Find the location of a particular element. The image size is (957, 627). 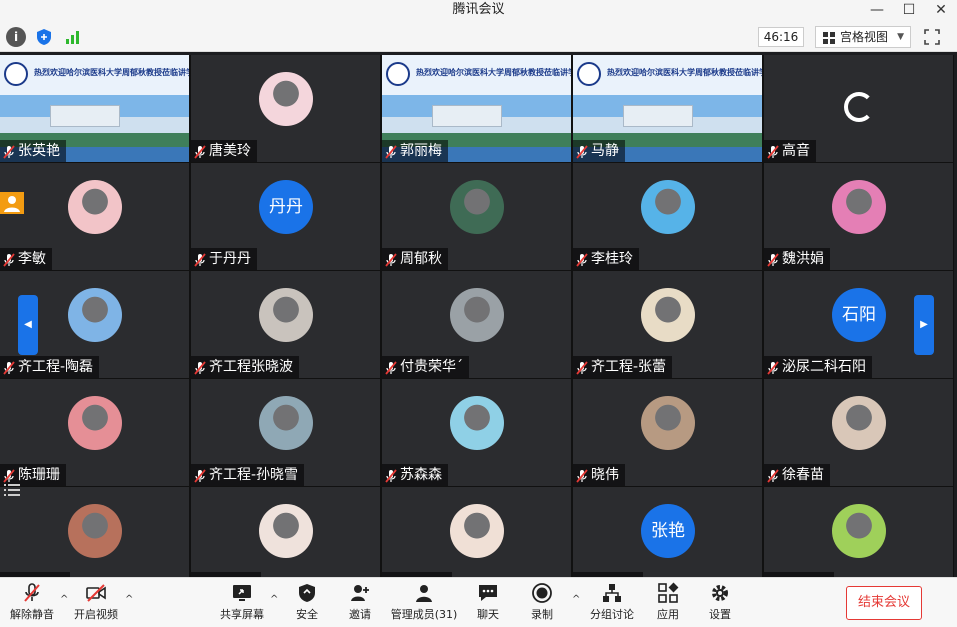

participant-tile: 晓伟 is located at coordinates (667, 432).